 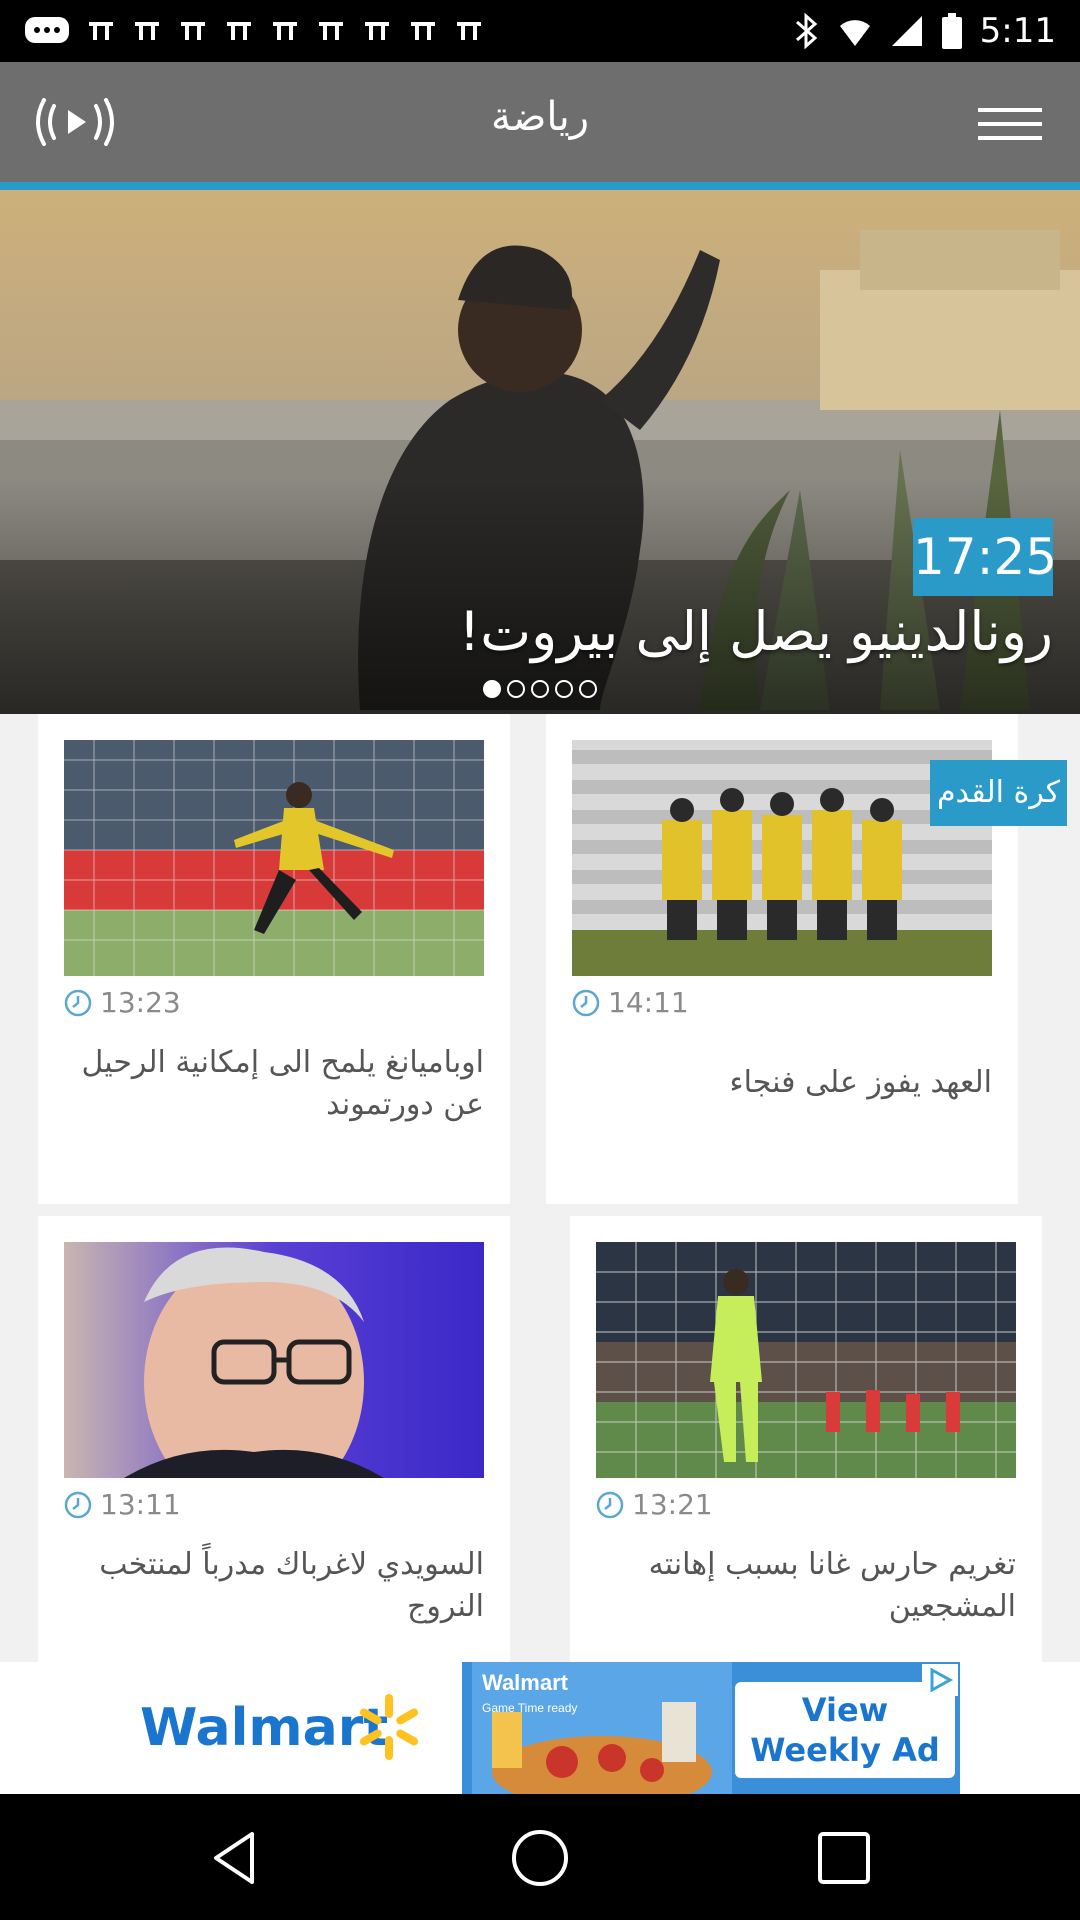 What do you see at coordinates (264, 1728) in the screenshot?
I see `ad-brand-logo: Walmart` at bounding box center [264, 1728].